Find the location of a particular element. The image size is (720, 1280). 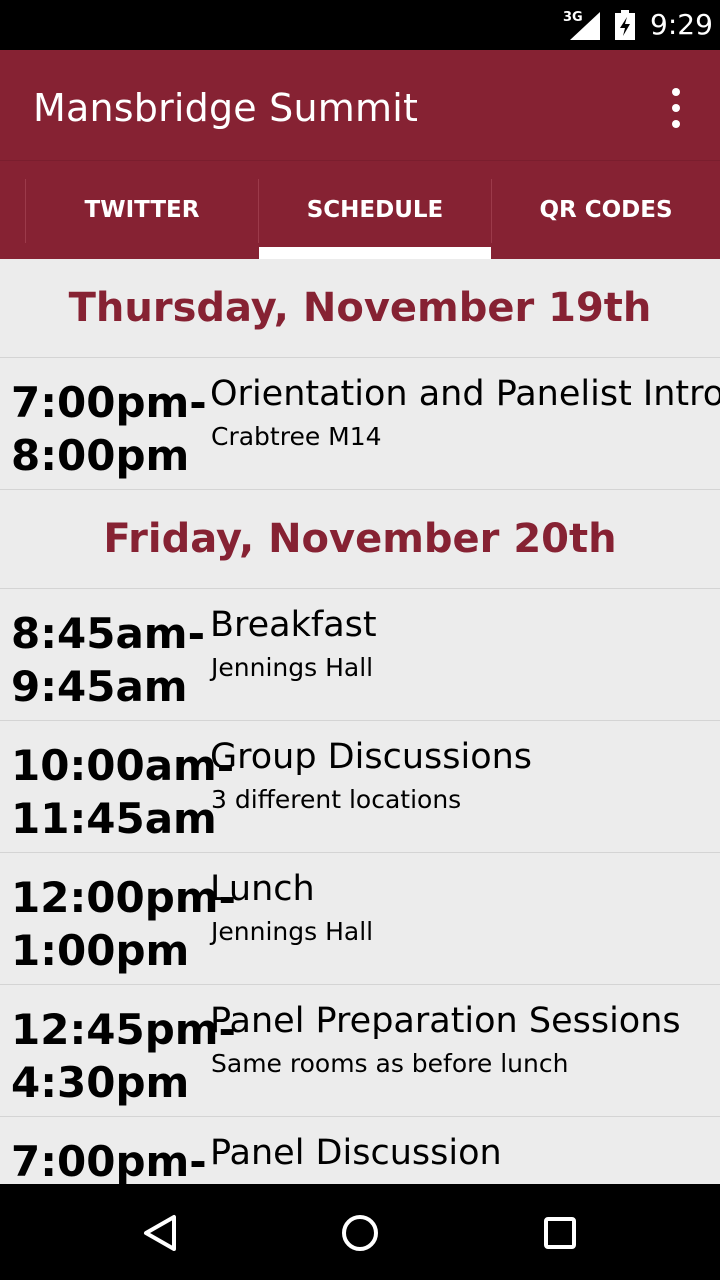

navigation-bar is located at coordinates (360, 1232).